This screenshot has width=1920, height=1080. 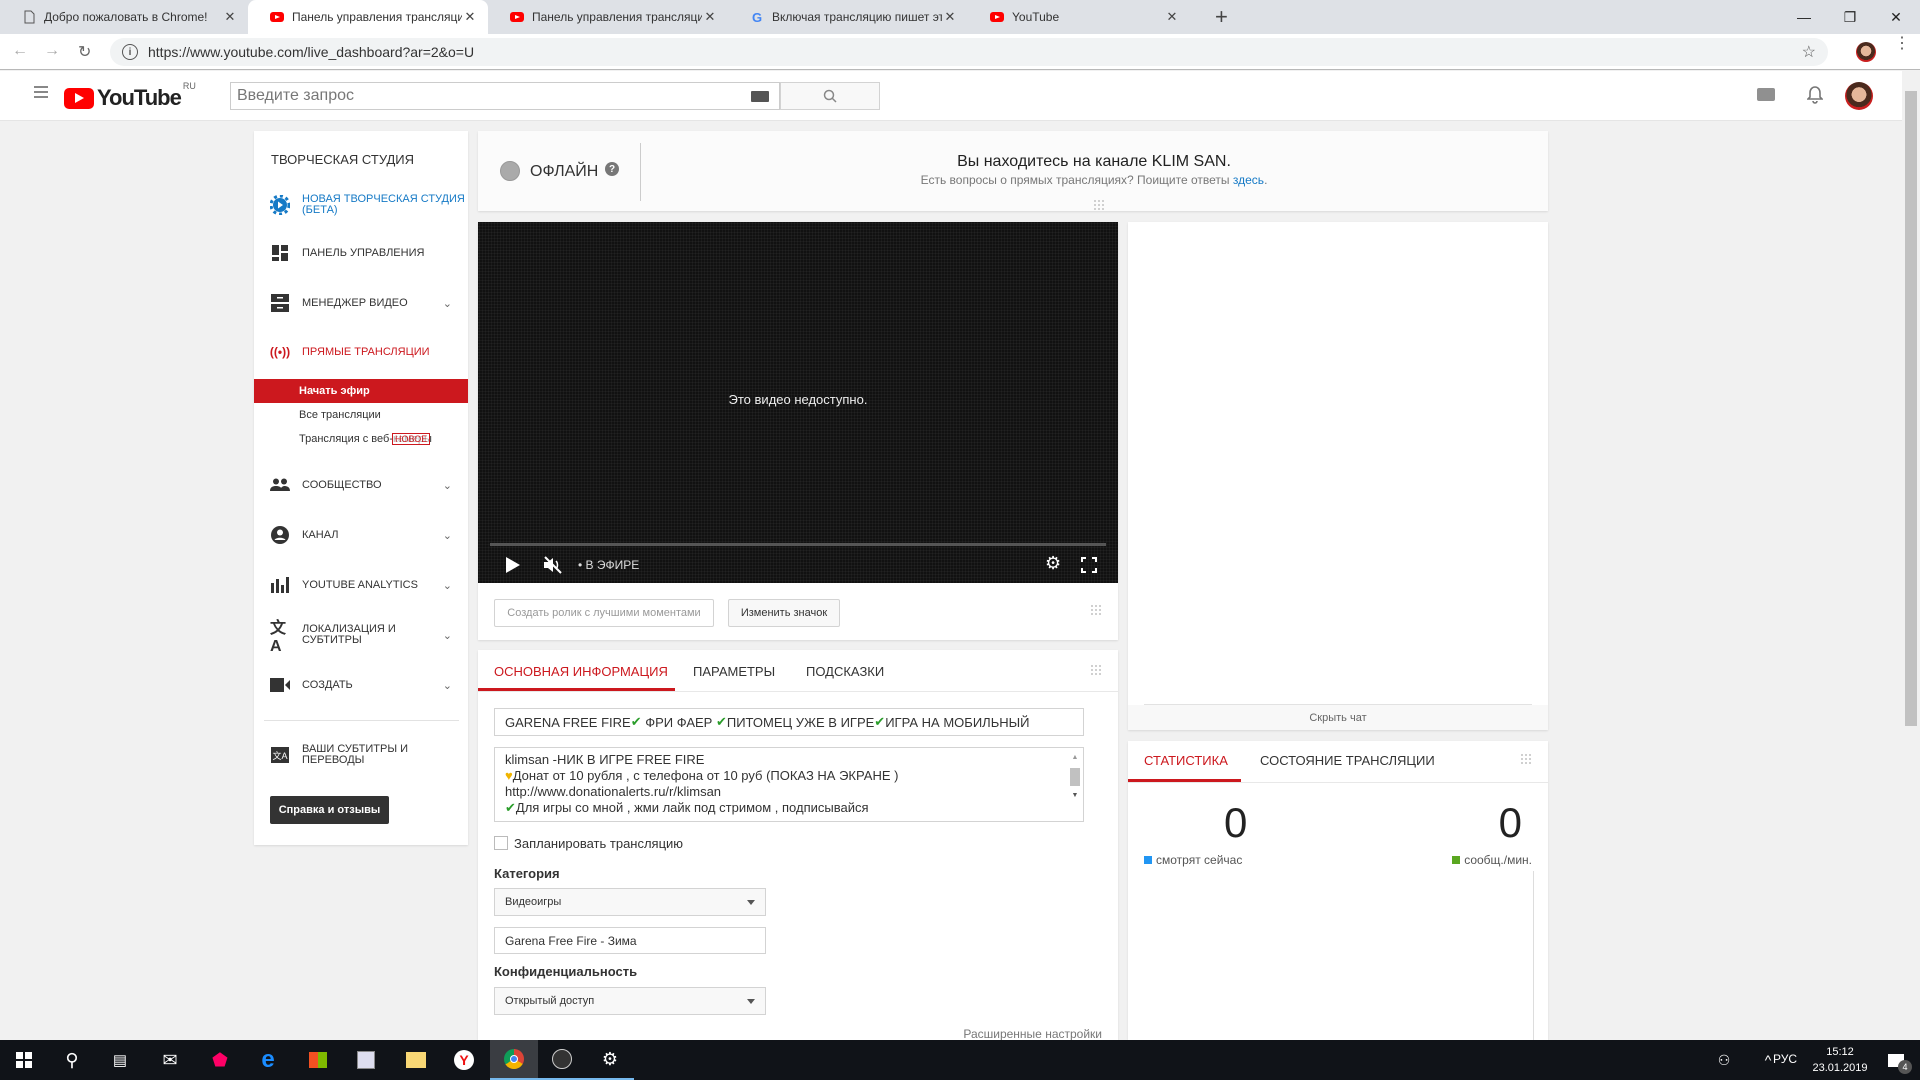 I want to click on search-button, so click(x=830, y=96).